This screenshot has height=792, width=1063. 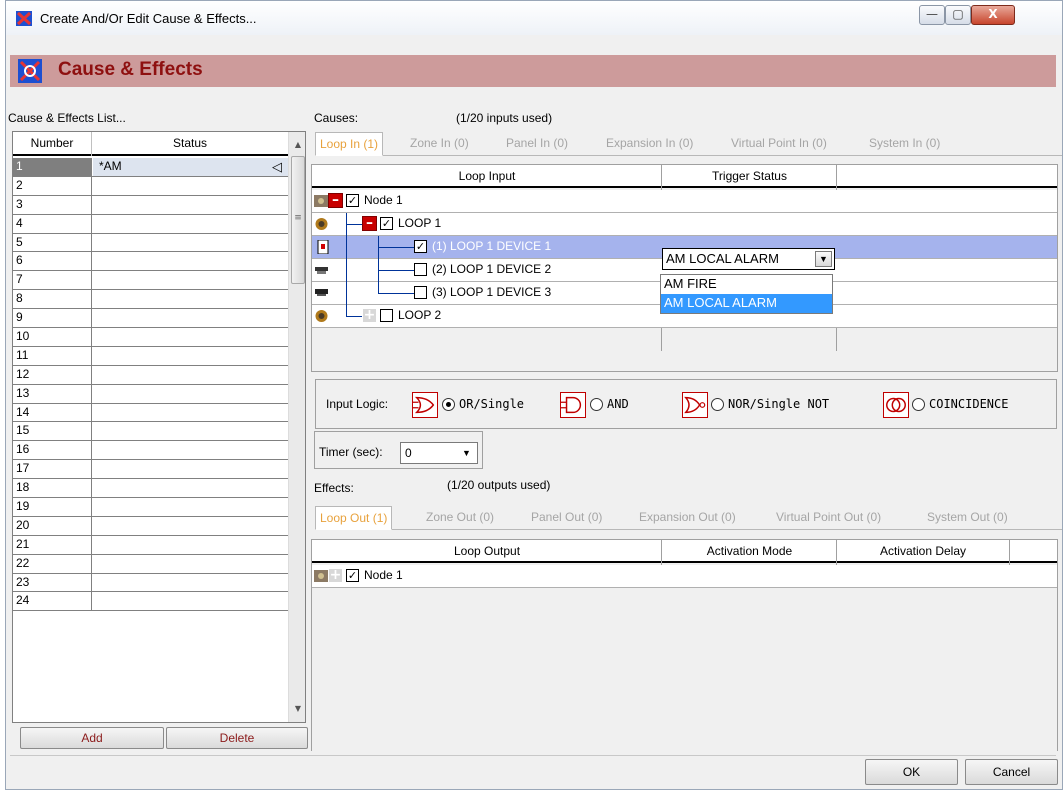 I want to click on list-item: 19, so click(x=150, y=507).